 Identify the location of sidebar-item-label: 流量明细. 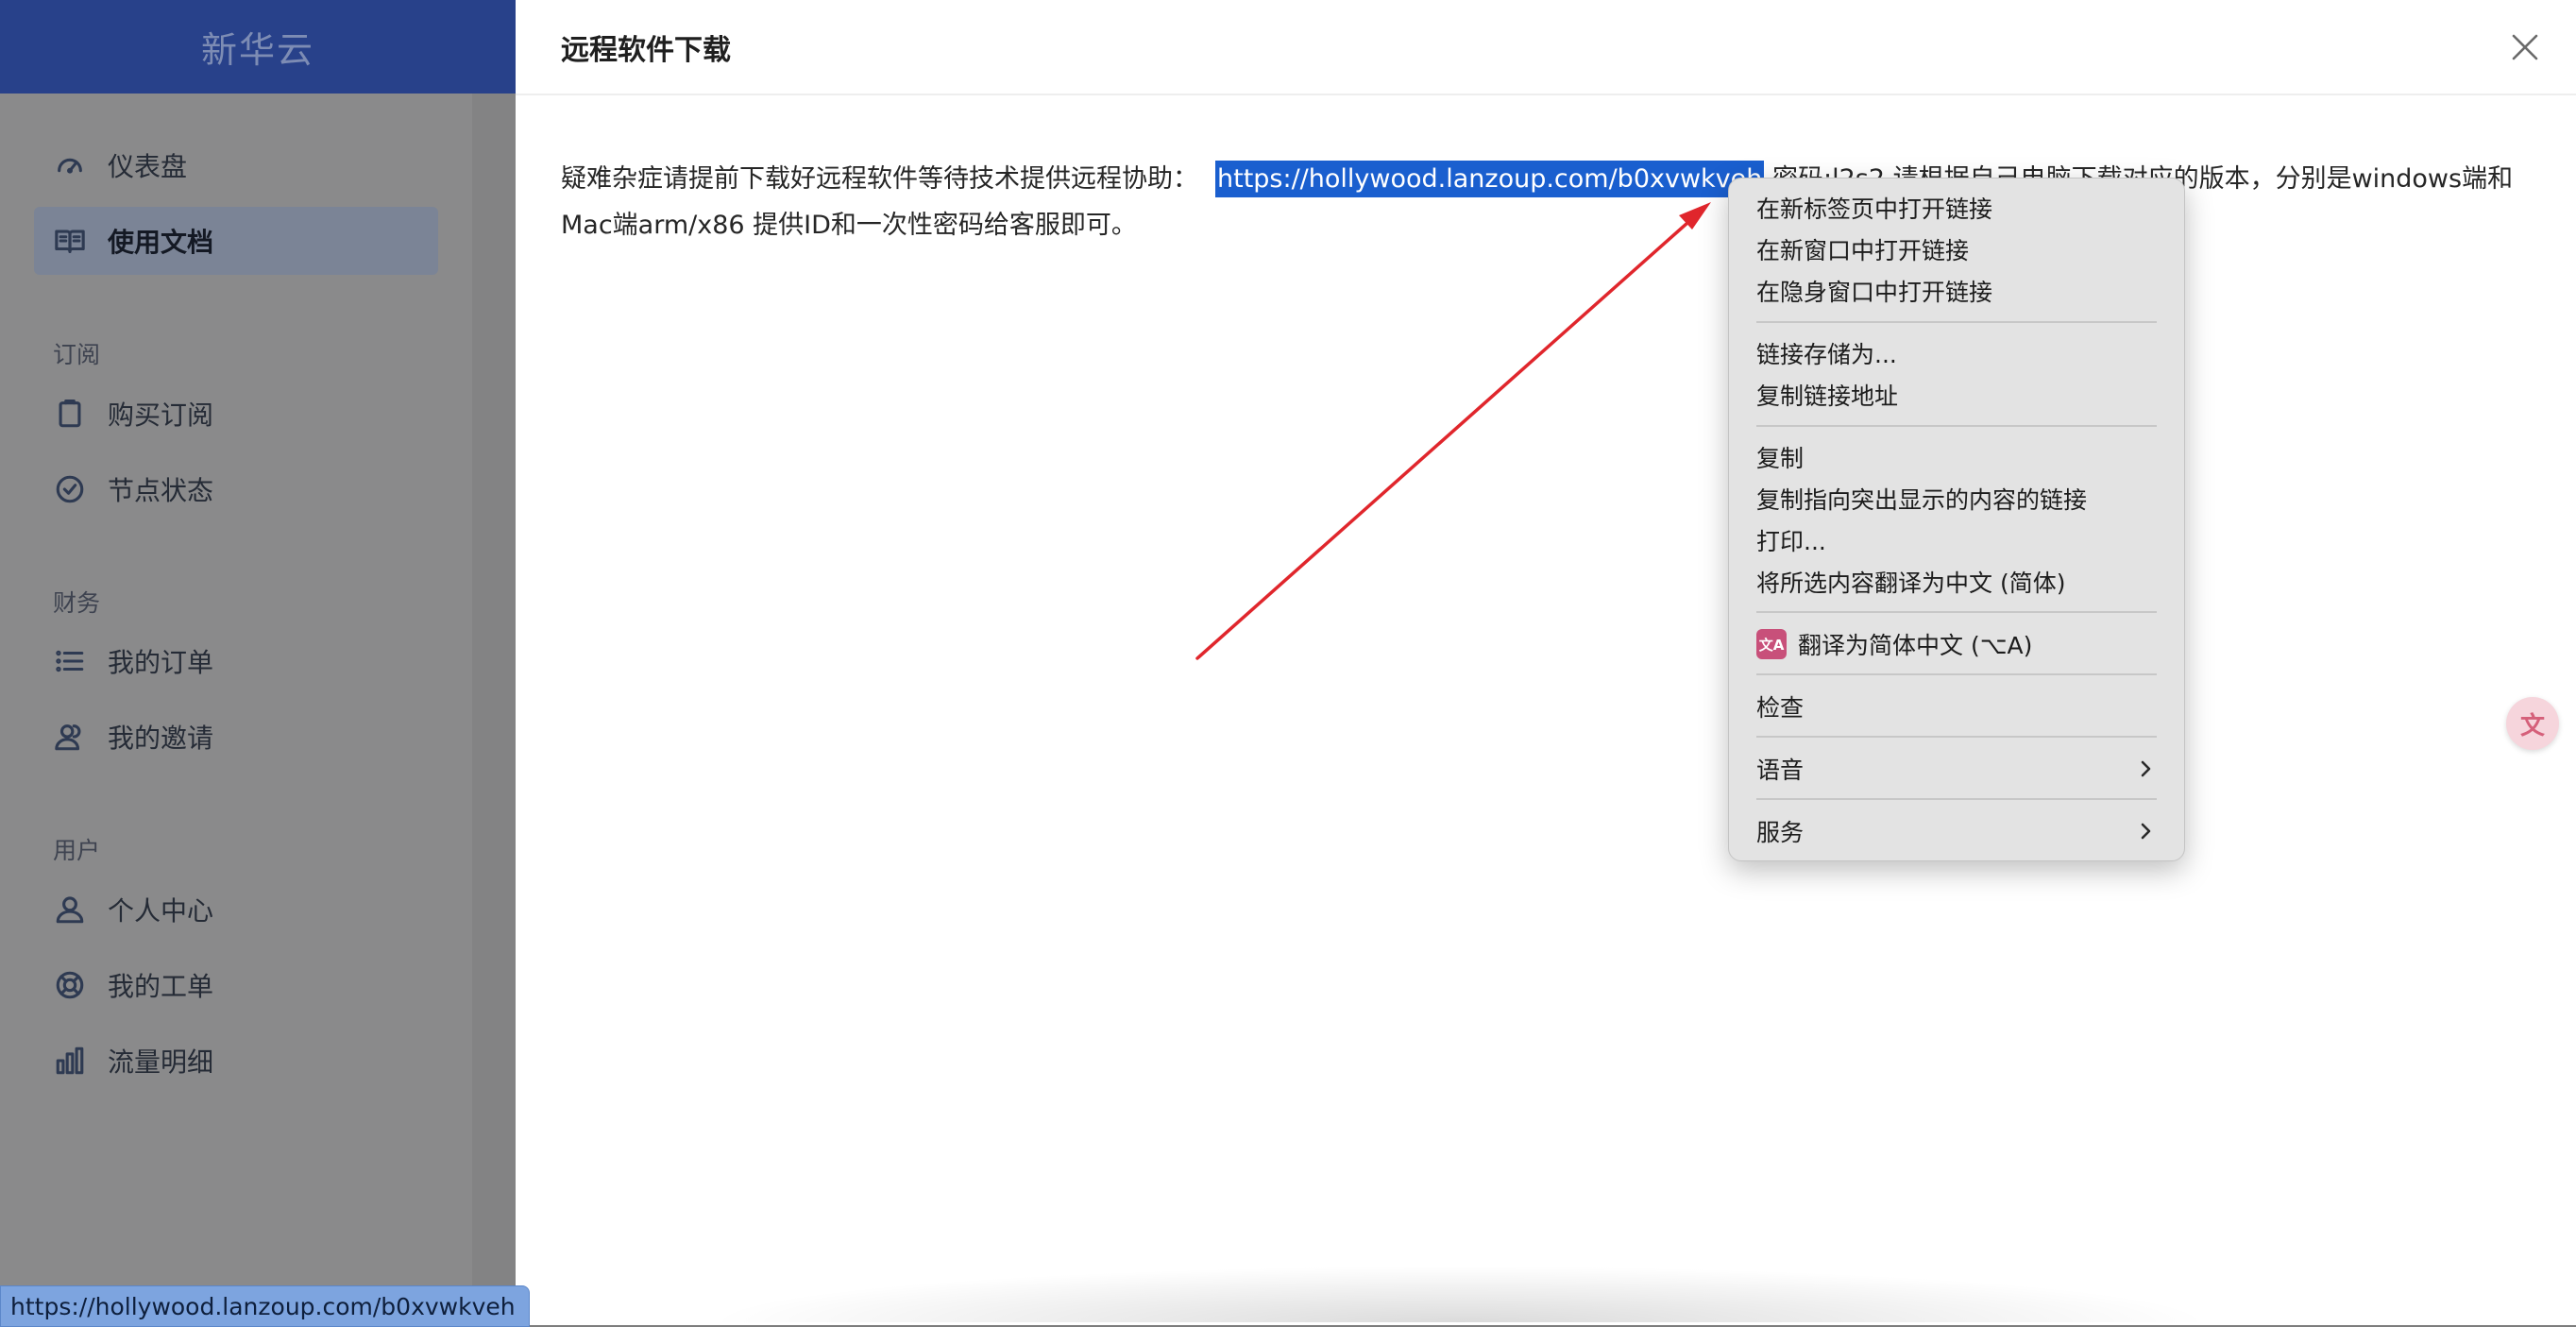
(161, 1062).